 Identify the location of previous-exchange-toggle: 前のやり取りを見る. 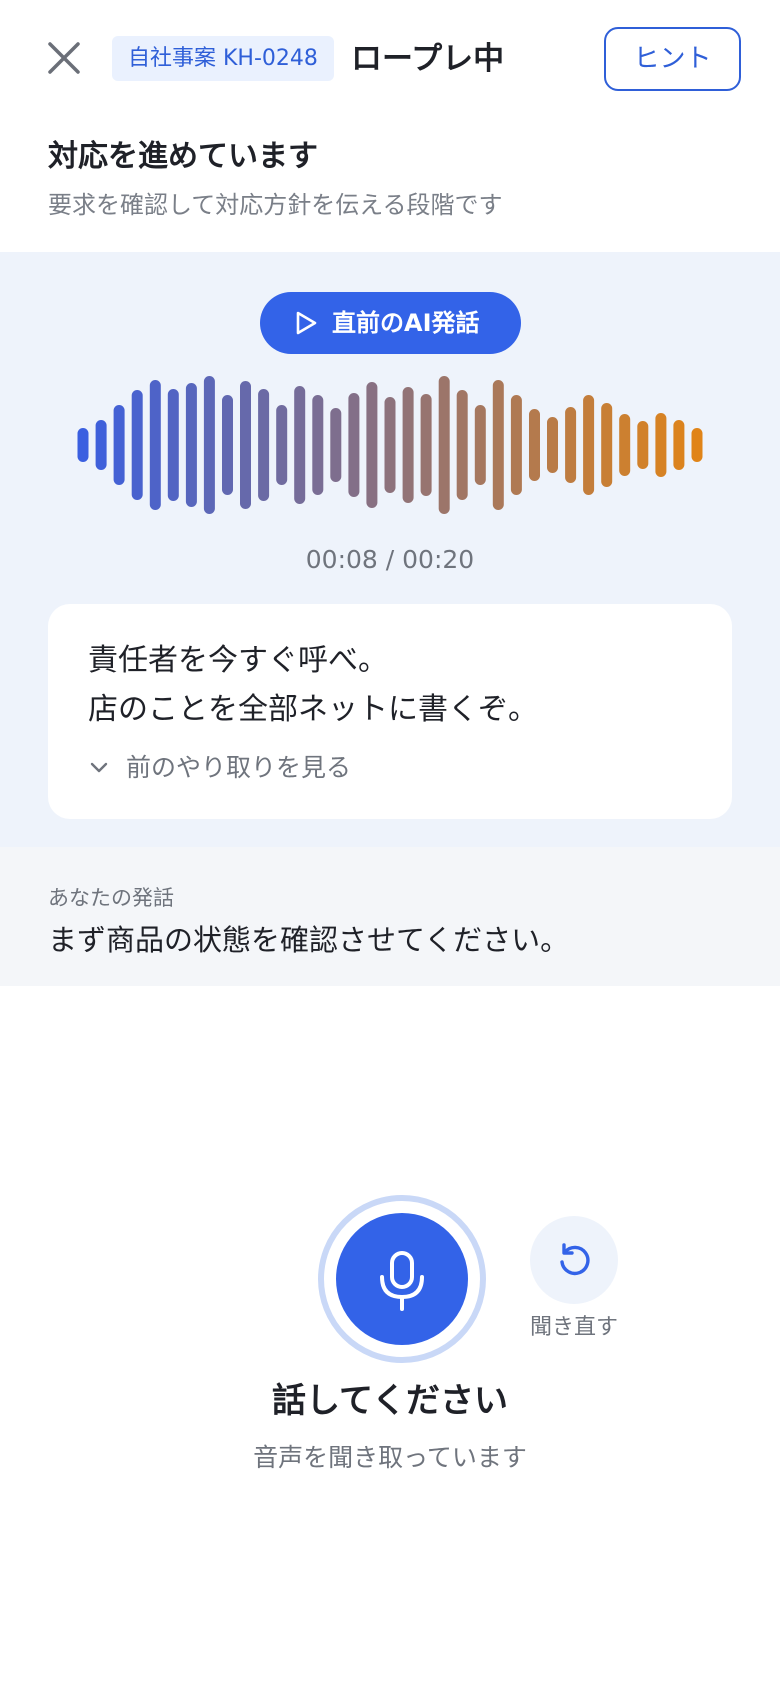
(219, 768).